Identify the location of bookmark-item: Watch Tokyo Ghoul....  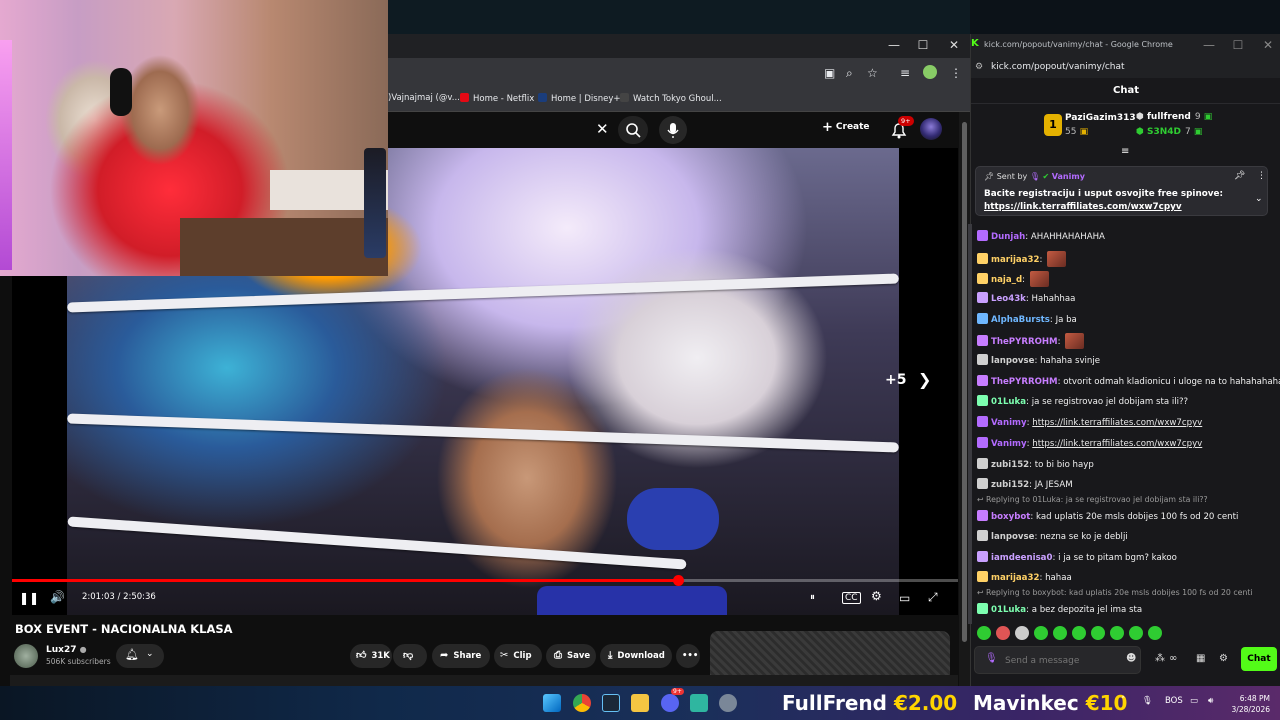
(671, 98).